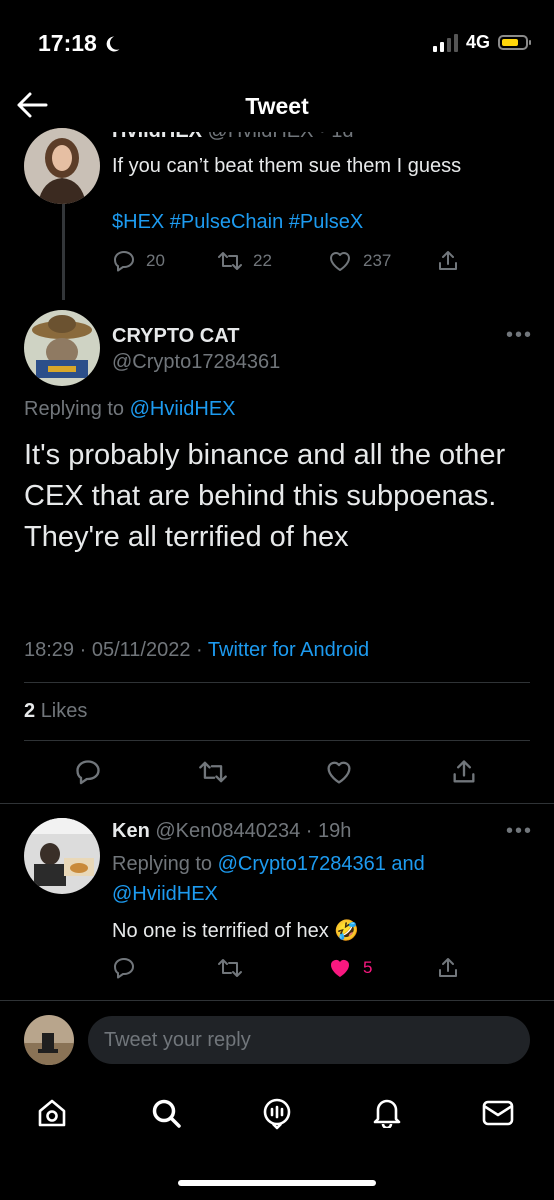 The image size is (554, 1200). What do you see at coordinates (405, 864) in the screenshot?
I see `replying-and: and` at bounding box center [405, 864].